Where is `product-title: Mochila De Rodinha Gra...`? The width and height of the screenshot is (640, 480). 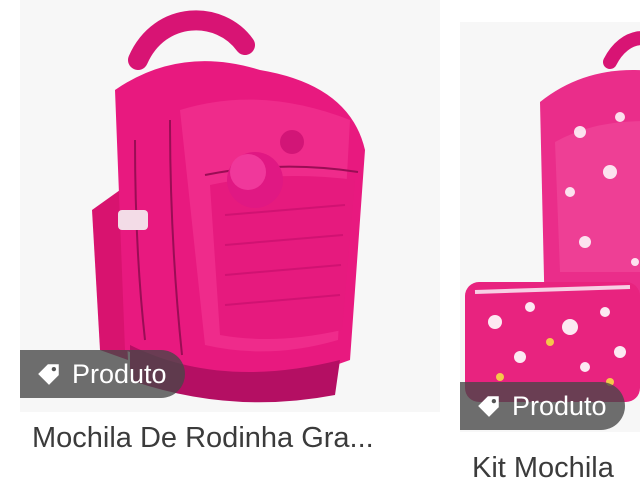 product-title: Mochila De Rodinha Gra... is located at coordinates (222, 438).